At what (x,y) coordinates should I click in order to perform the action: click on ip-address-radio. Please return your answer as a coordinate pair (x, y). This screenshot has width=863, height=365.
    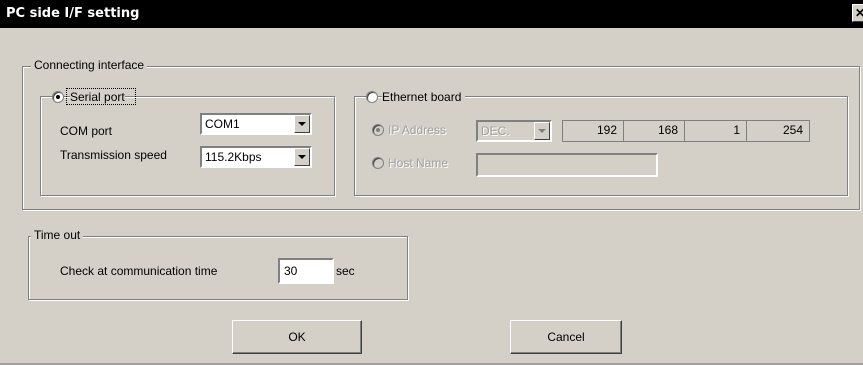
    Looking at the image, I should click on (378, 130).